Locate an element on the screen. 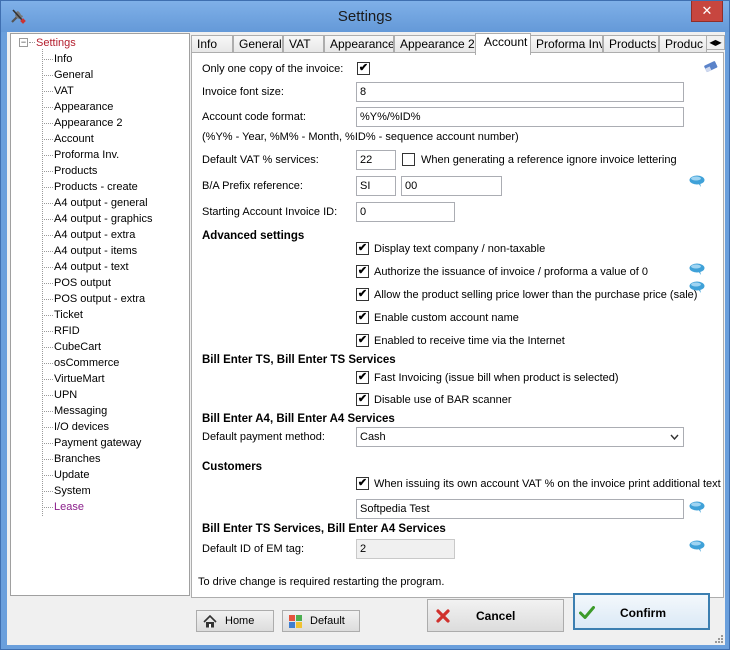  tree-item-lease: Lease is located at coordinates (69, 507).